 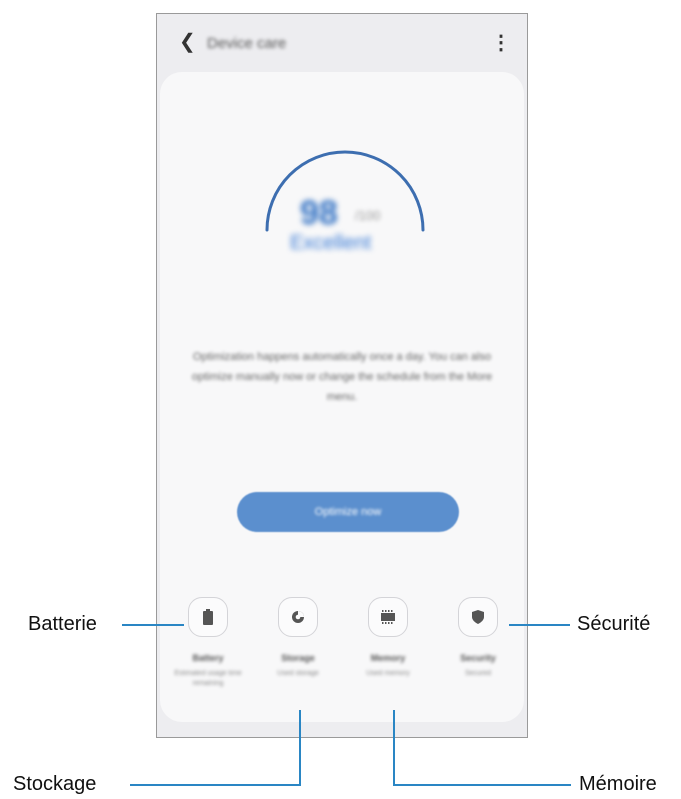 What do you see at coordinates (208, 658) in the screenshot?
I see `battery-label: Battery` at bounding box center [208, 658].